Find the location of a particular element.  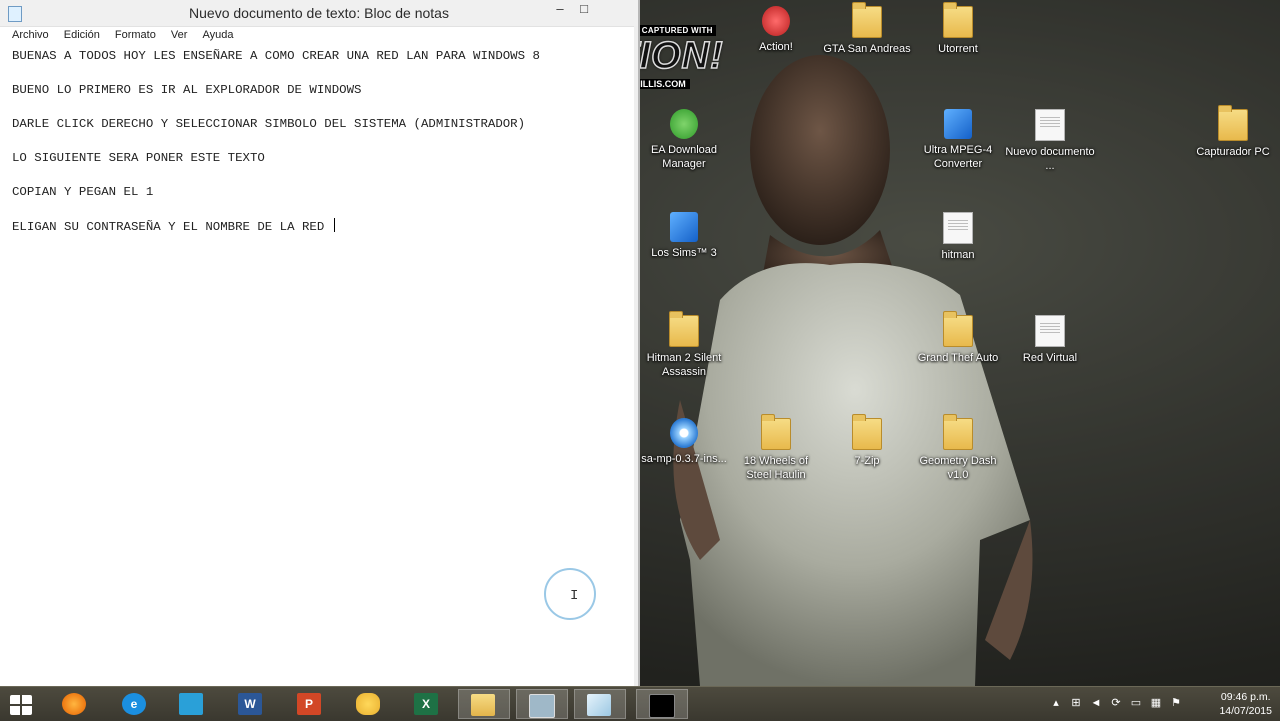

taskbar-desktop-app is located at coordinates (191, 704).